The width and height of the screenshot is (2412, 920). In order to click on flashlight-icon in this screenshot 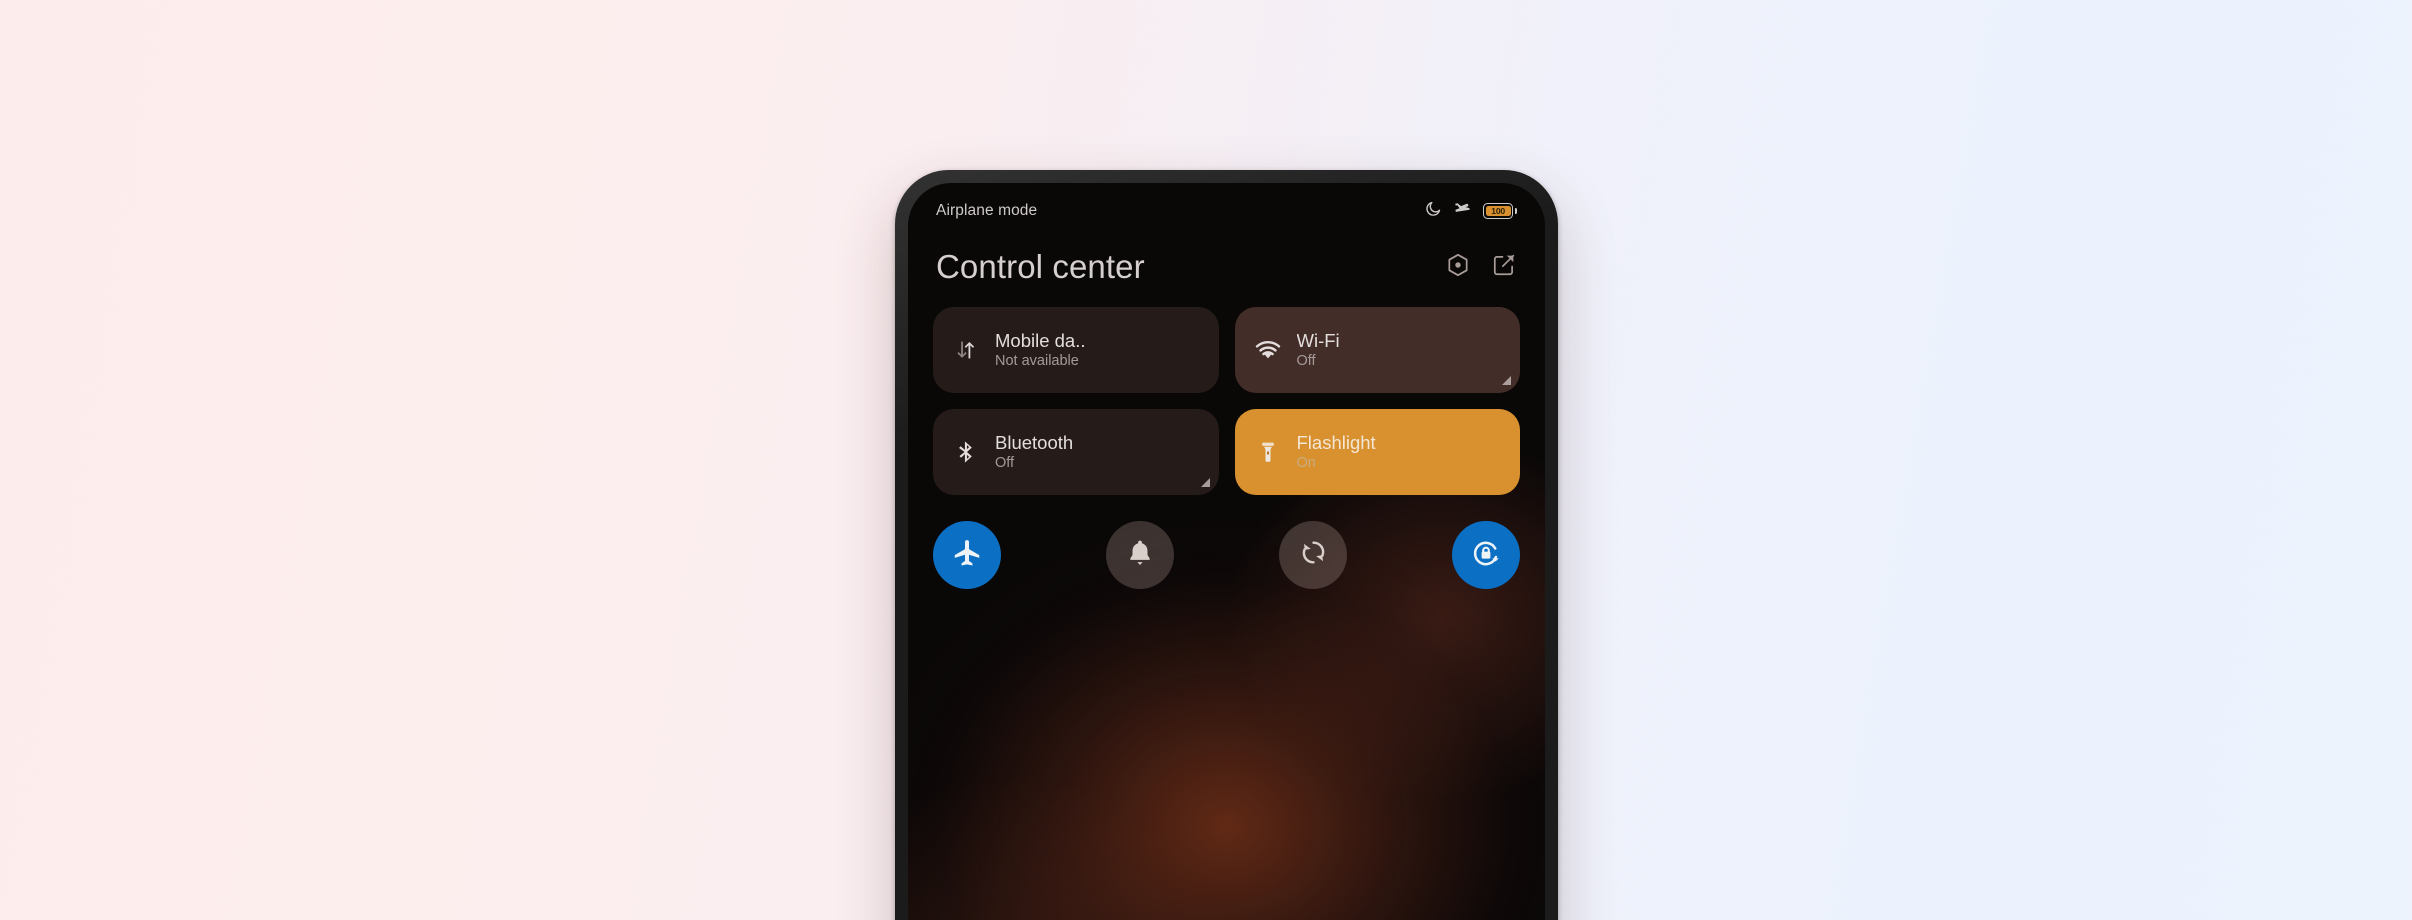, I will do `click(1268, 452)`.